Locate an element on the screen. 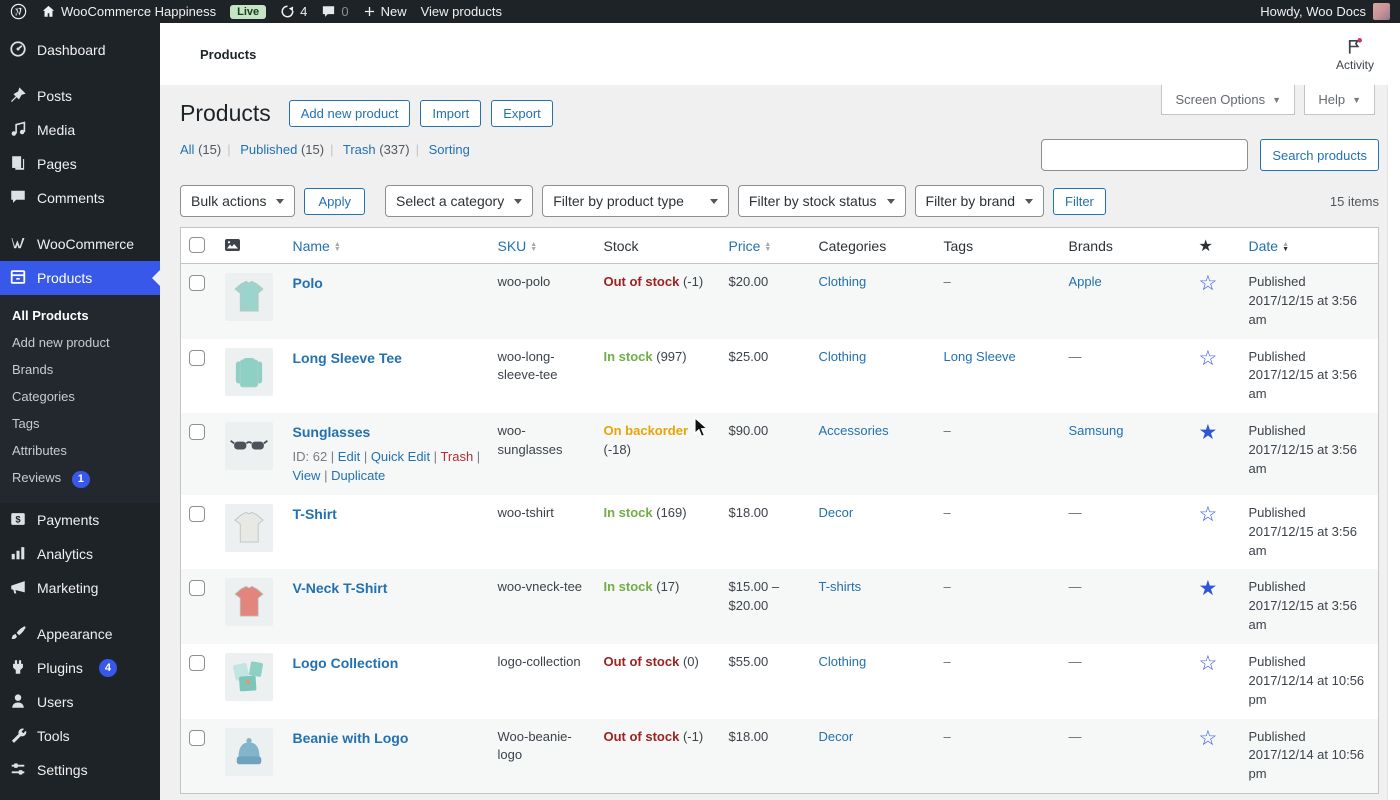 This screenshot has height=800, width=1400. sidebar-item-media: Media is located at coordinates (80, 130).